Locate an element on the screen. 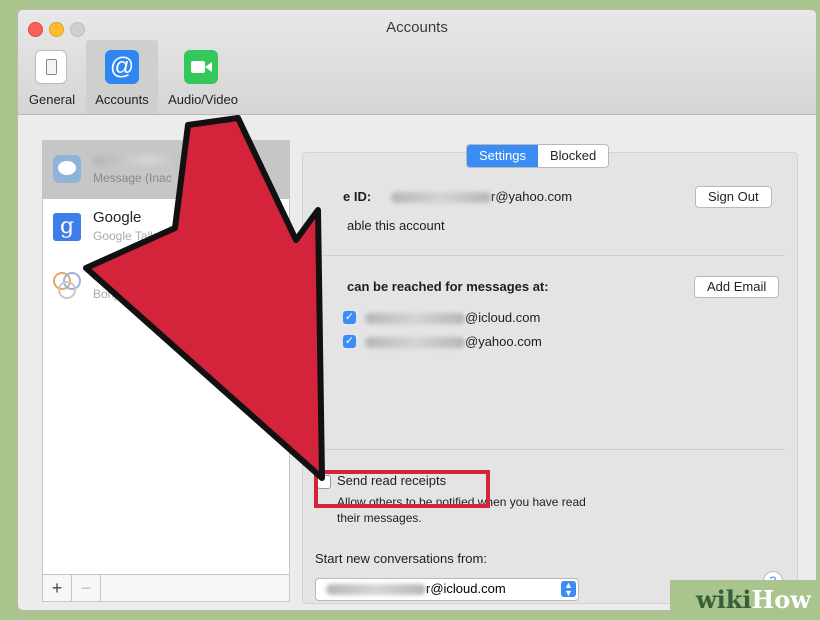  window-title: Accounts is located at coordinates (417, 27).